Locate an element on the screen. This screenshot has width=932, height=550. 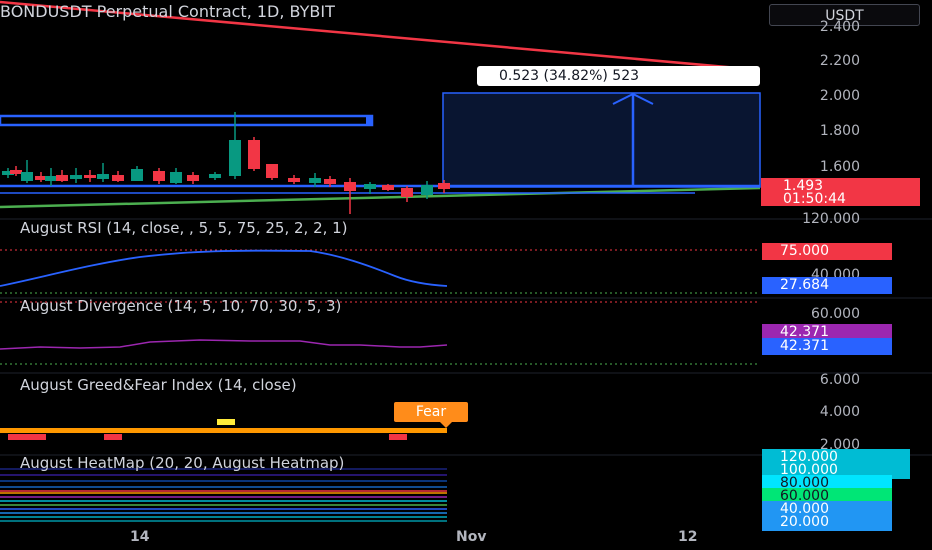
greed-segment is located at coordinates (226, 422).